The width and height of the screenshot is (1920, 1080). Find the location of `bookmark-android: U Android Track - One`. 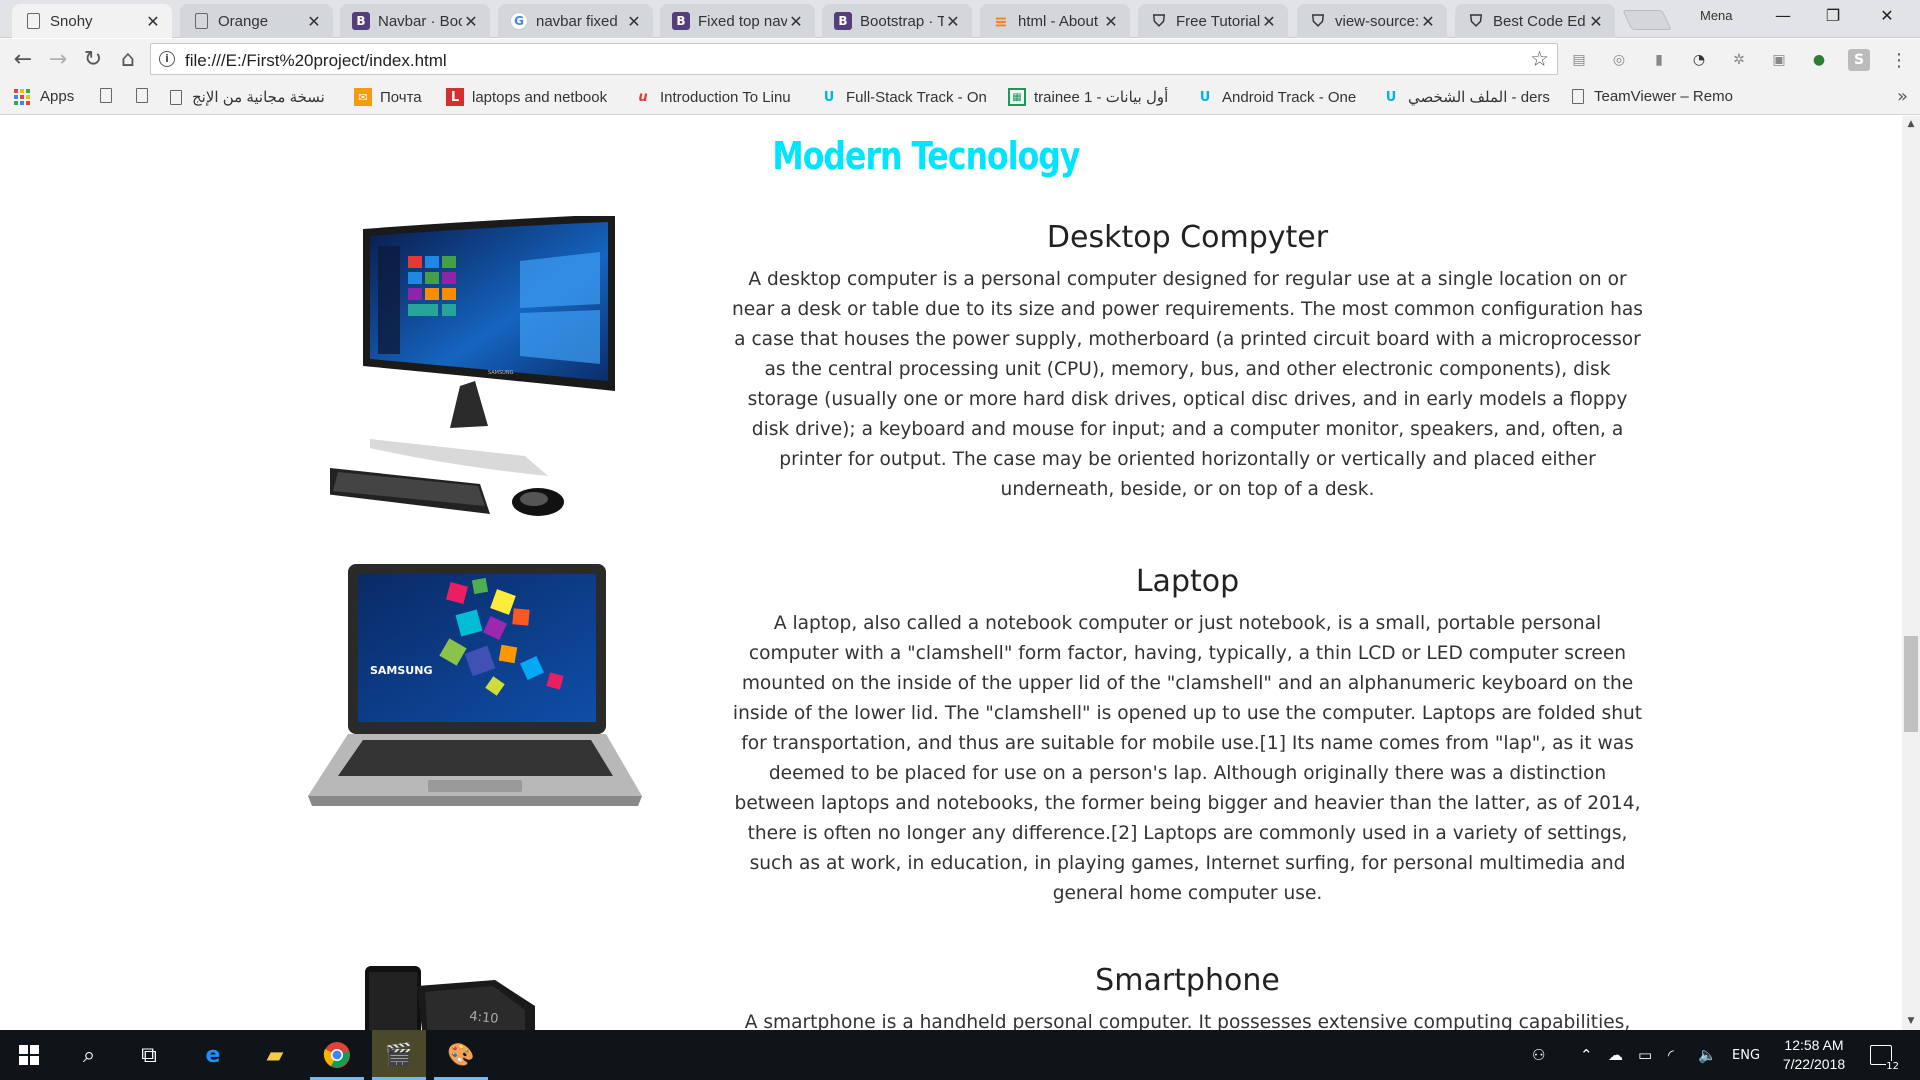

bookmark-android: U Android Track - One is located at coordinates (1276, 97).